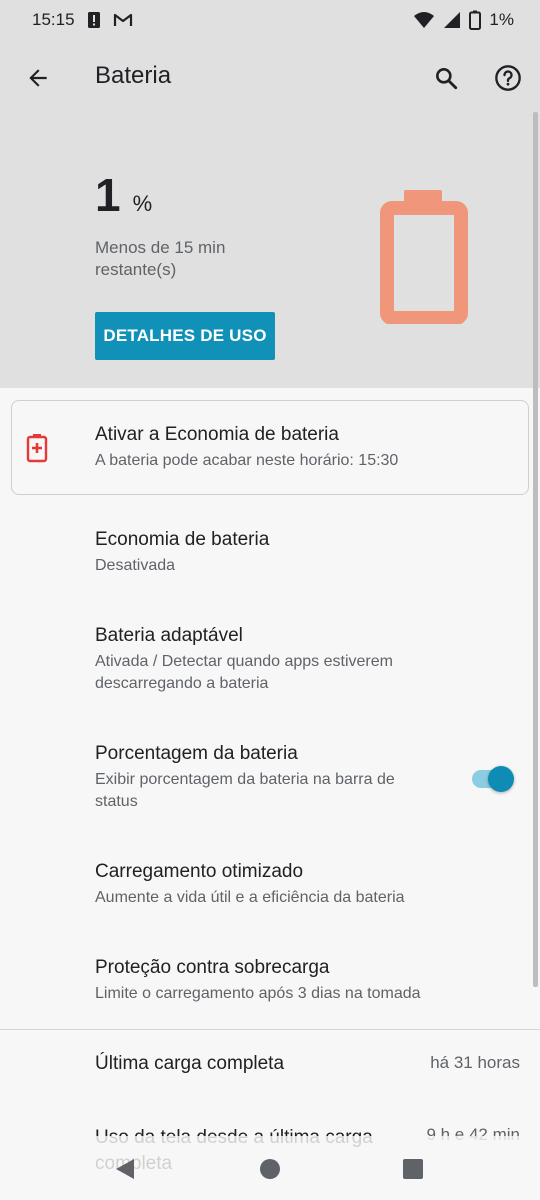  I want to click on nav-home-button, so click(270, 1169).